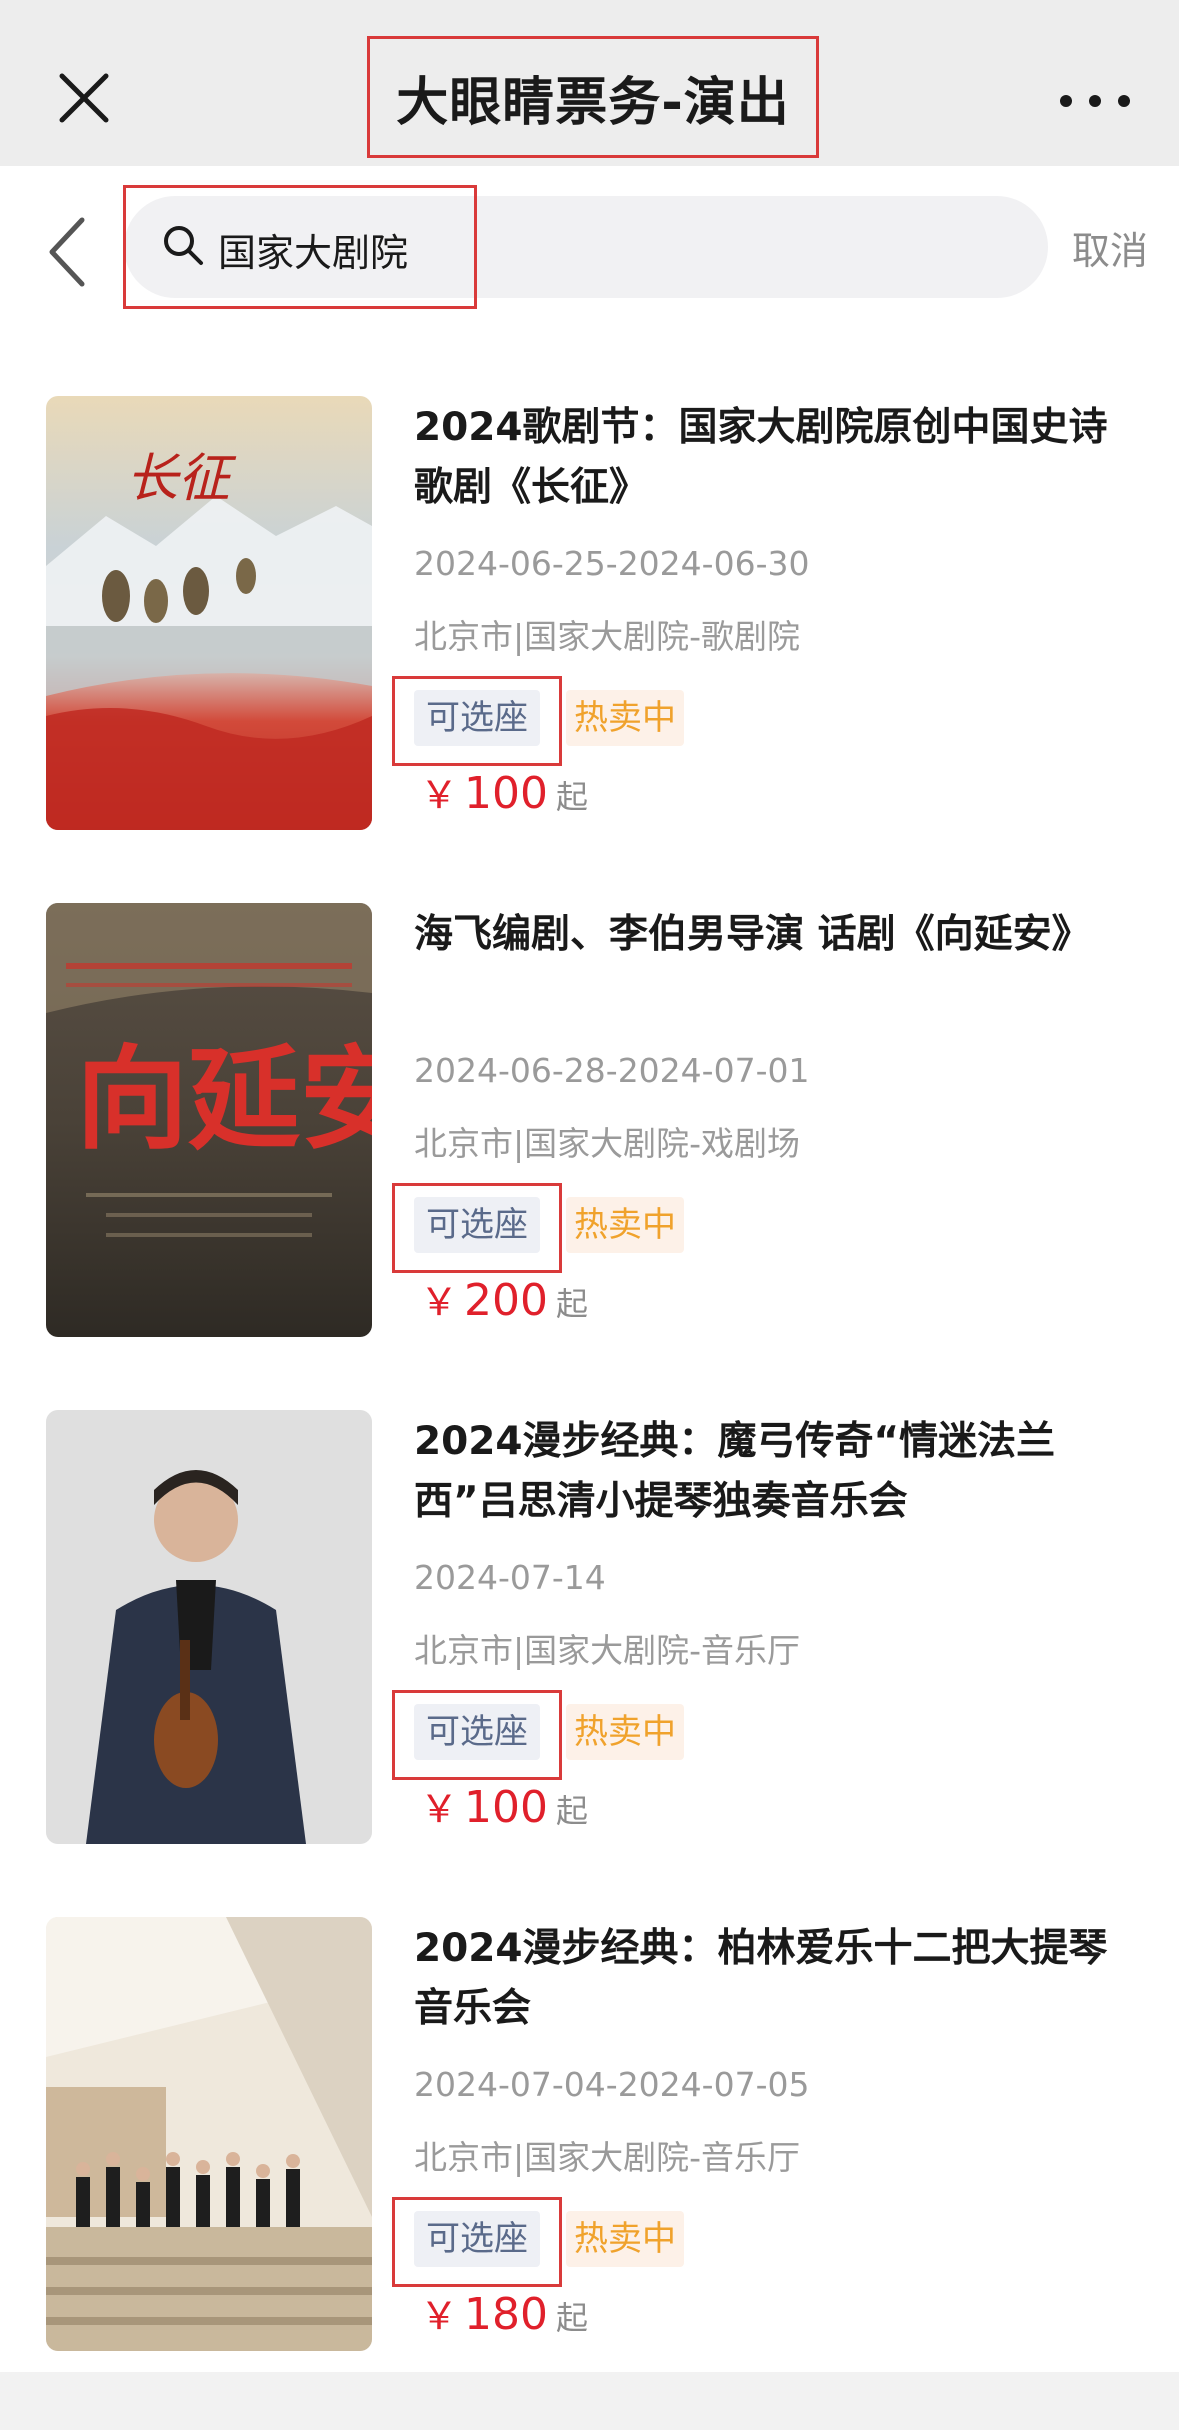 The height and width of the screenshot is (2430, 1179). Describe the element at coordinates (589, 2401) in the screenshot. I see `bottom-divider` at that location.